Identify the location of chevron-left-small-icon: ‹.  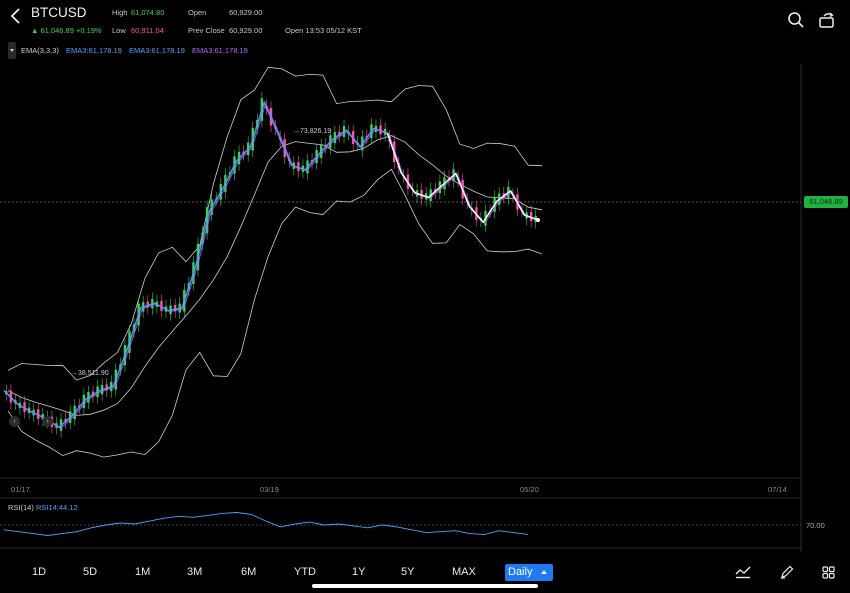
(14, 421).